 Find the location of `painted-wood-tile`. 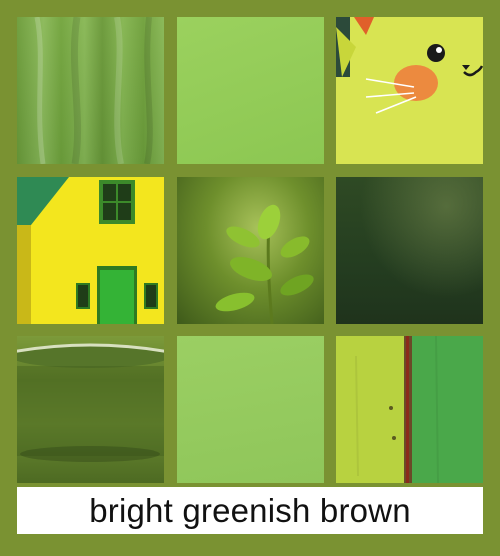

painted-wood-tile is located at coordinates (409, 409).